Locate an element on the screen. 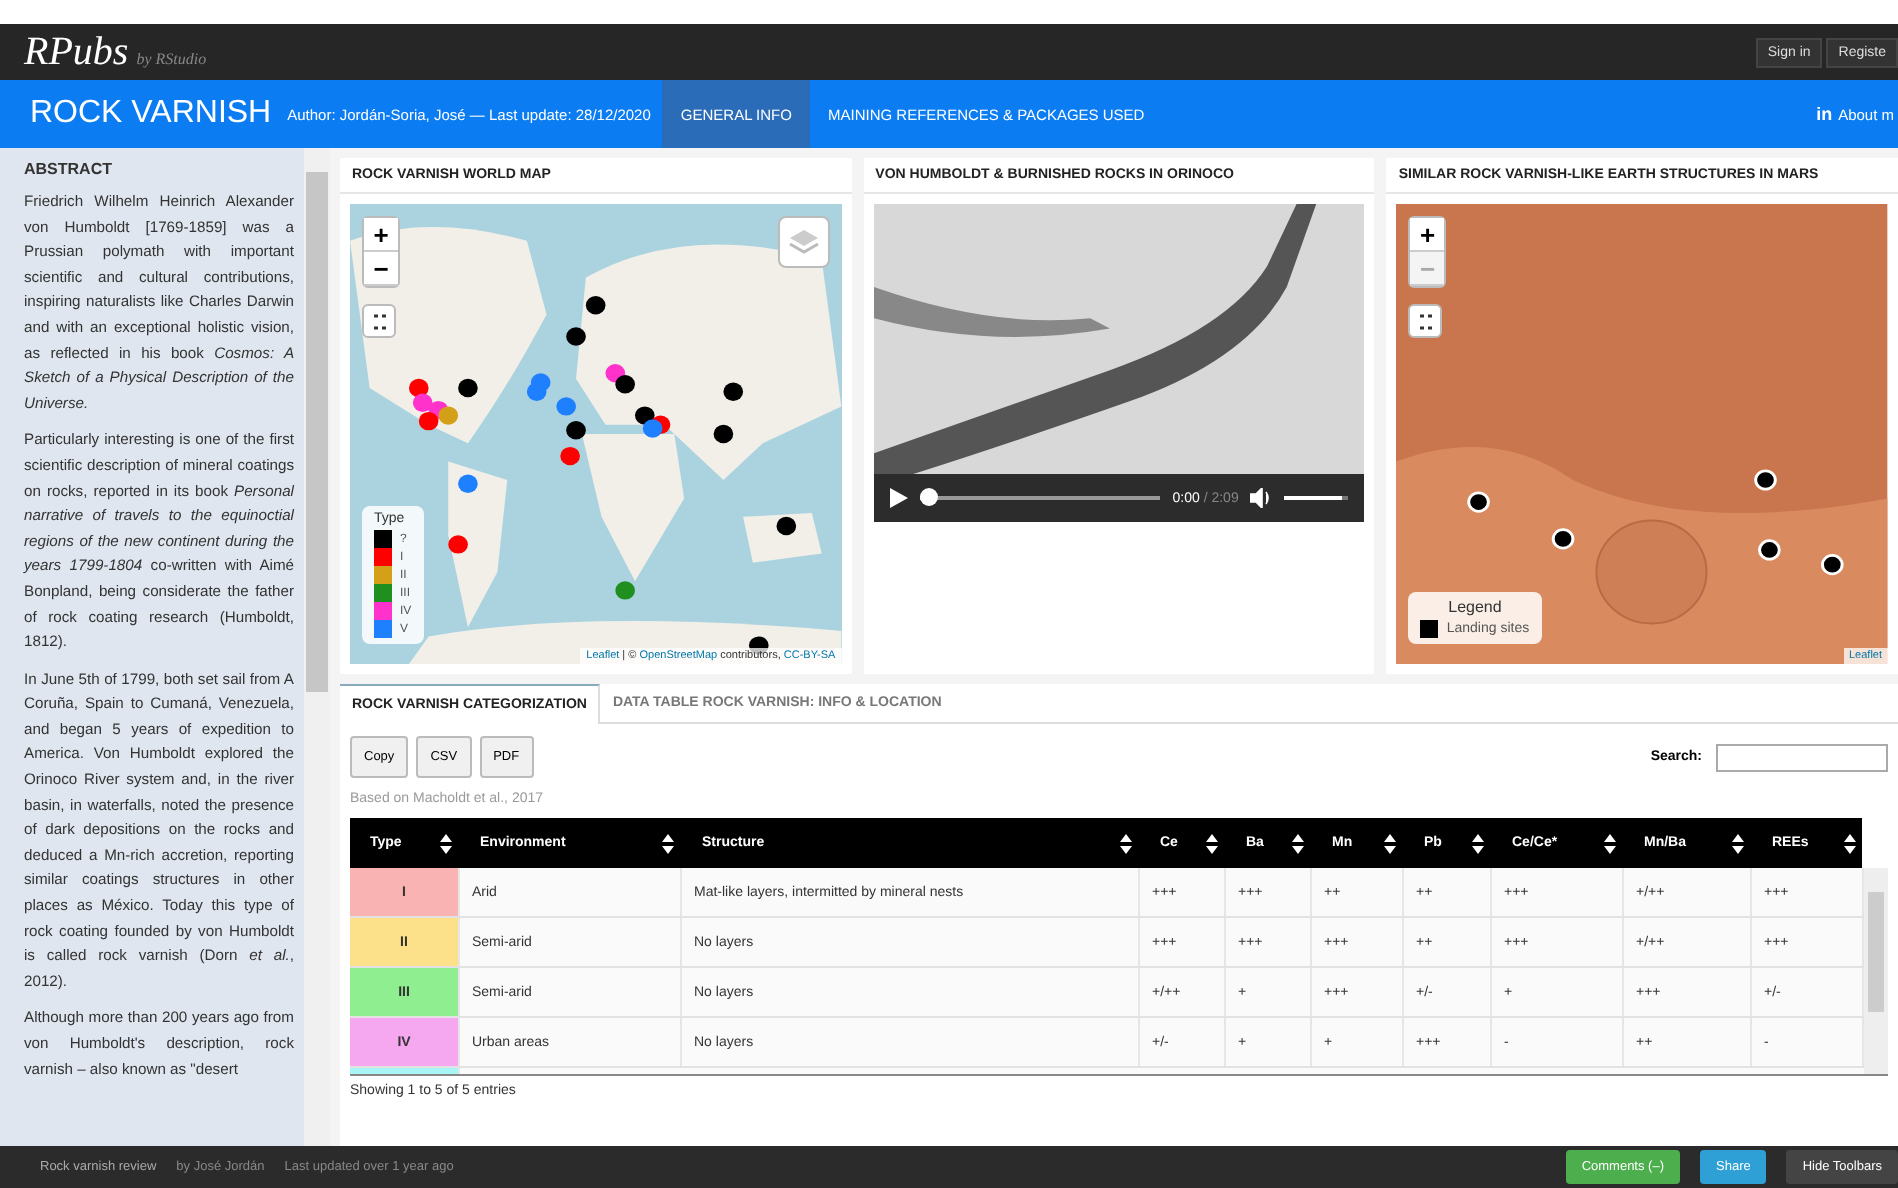 This screenshot has height=1188, width=1898. volume-icon is located at coordinates (1261, 498).